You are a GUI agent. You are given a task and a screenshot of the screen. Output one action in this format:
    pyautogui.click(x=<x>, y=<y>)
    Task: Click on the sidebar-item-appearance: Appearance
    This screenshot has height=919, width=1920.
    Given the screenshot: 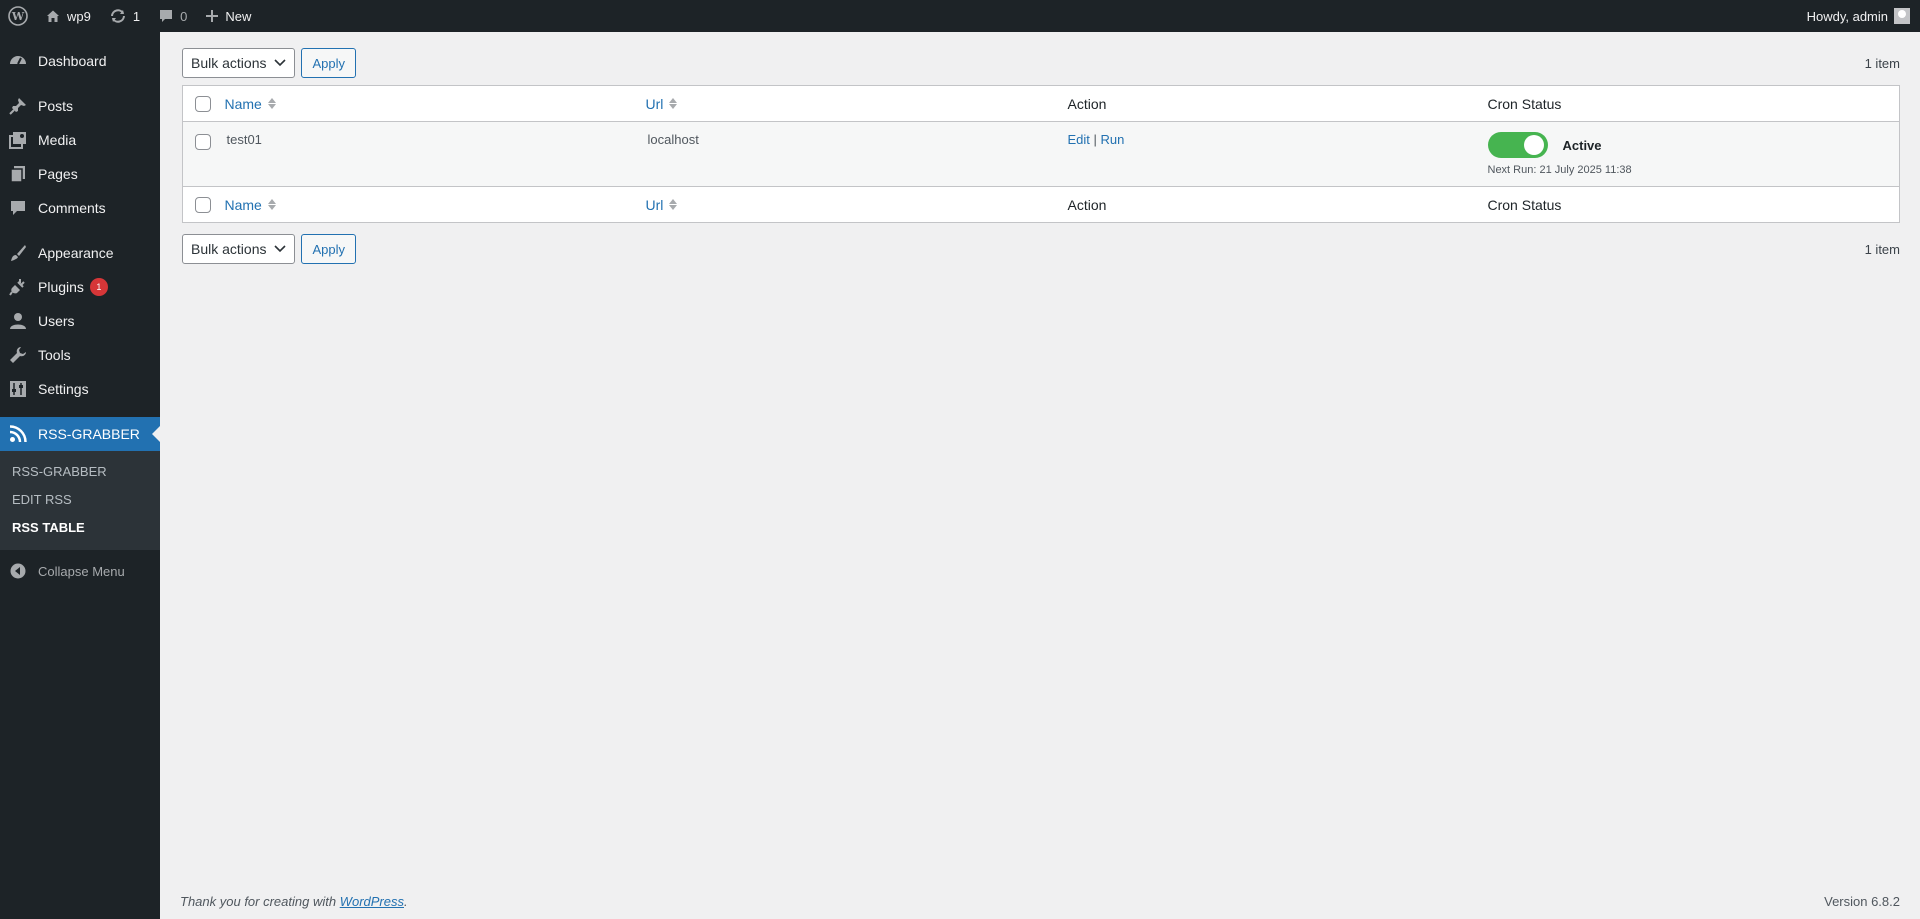 What is the action you would take?
    pyautogui.click(x=80, y=253)
    